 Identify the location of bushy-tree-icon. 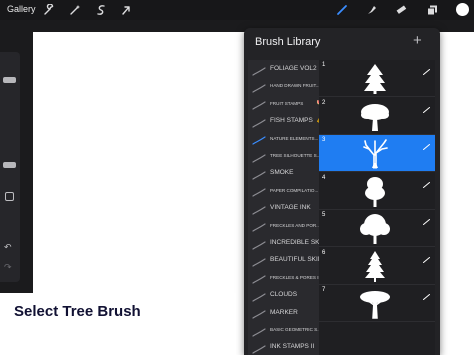
(375, 191).